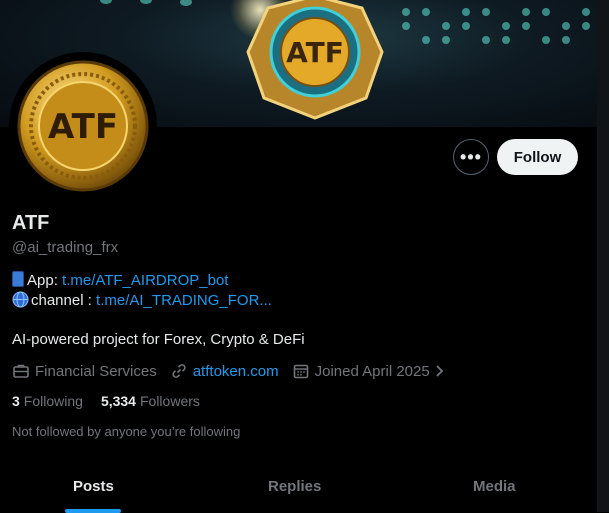  Describe the element at coordinates (65, 247) in the screenshot. I see `profile-handle: @ai_trading_frx` at that location.